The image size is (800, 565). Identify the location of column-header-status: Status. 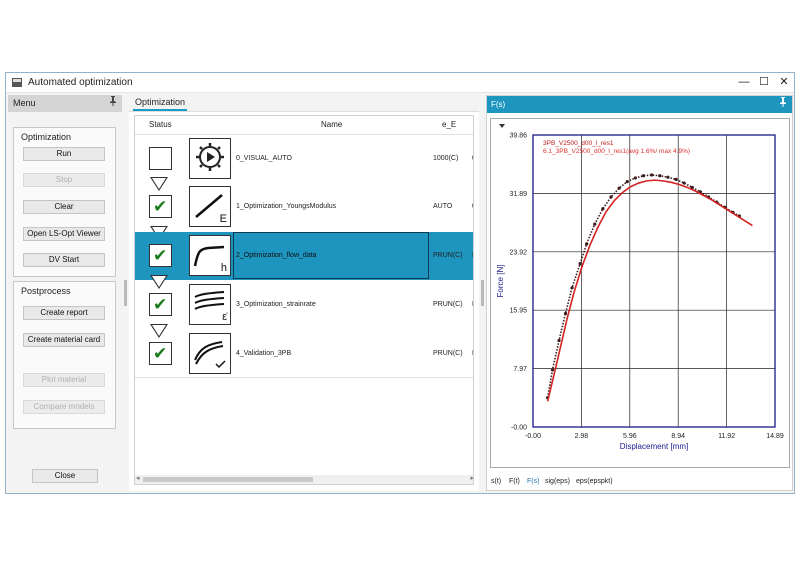
(160, 124).